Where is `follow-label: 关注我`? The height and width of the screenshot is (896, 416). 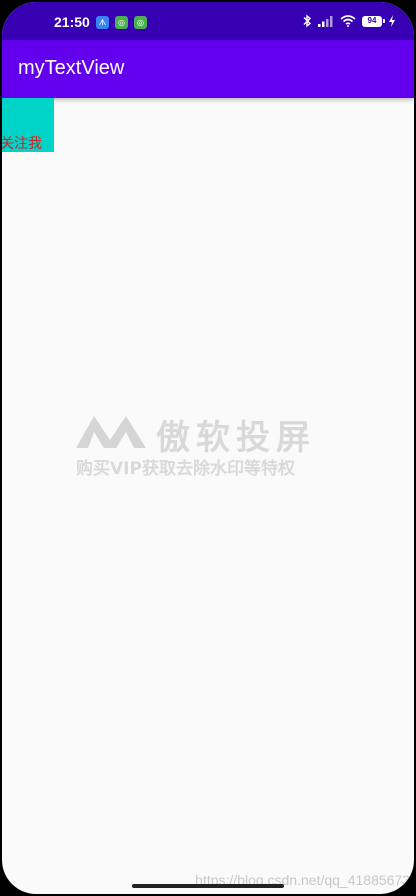
follow-label: 关注我 is located at coordinates (22, 144).